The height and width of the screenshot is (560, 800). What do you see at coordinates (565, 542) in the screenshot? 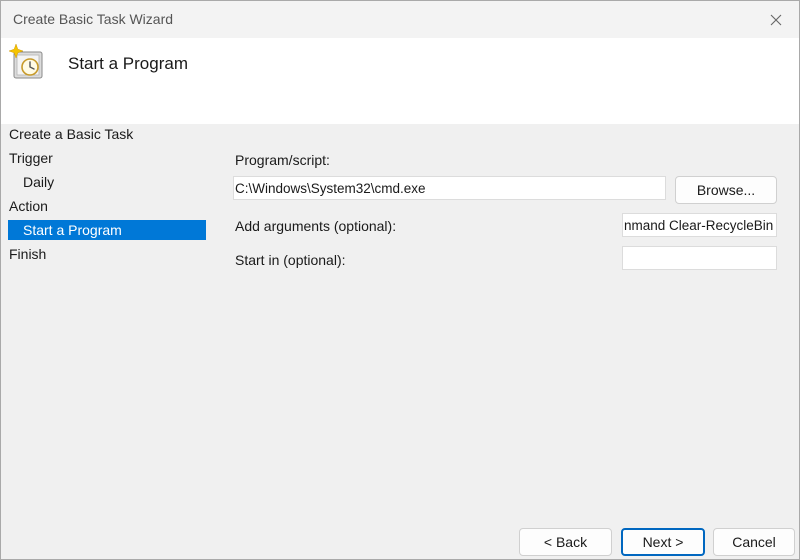
I see `back-button: < Back` at bounding box center [565, 542].